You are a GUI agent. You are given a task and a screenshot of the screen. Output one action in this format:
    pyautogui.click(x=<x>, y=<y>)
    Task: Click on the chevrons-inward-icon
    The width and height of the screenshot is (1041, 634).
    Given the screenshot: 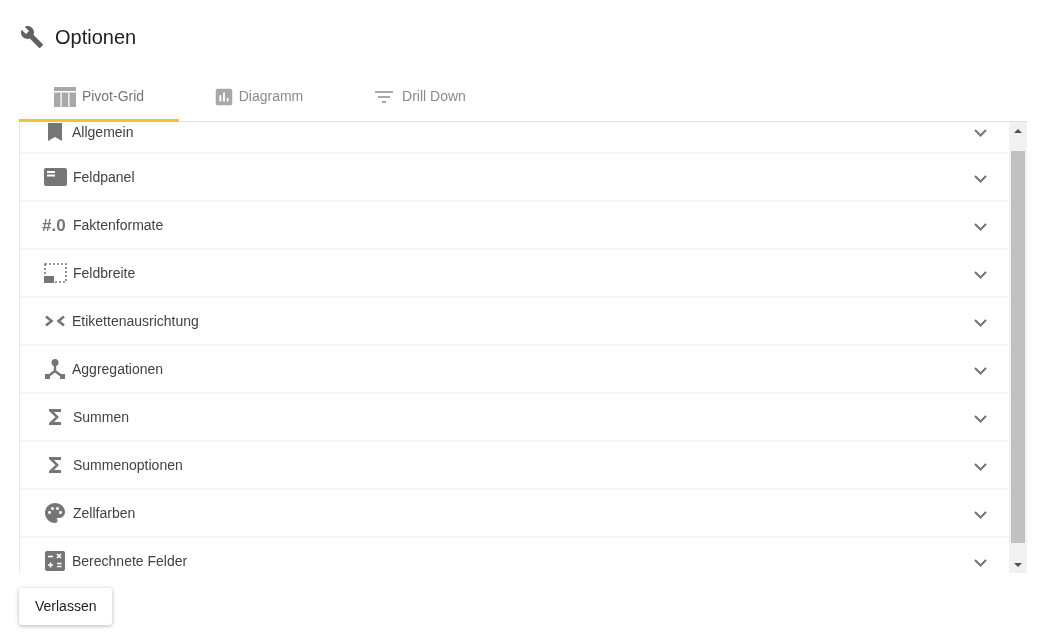 What is the action you would take?
    pyautogui.click(x=55, y=321)
    